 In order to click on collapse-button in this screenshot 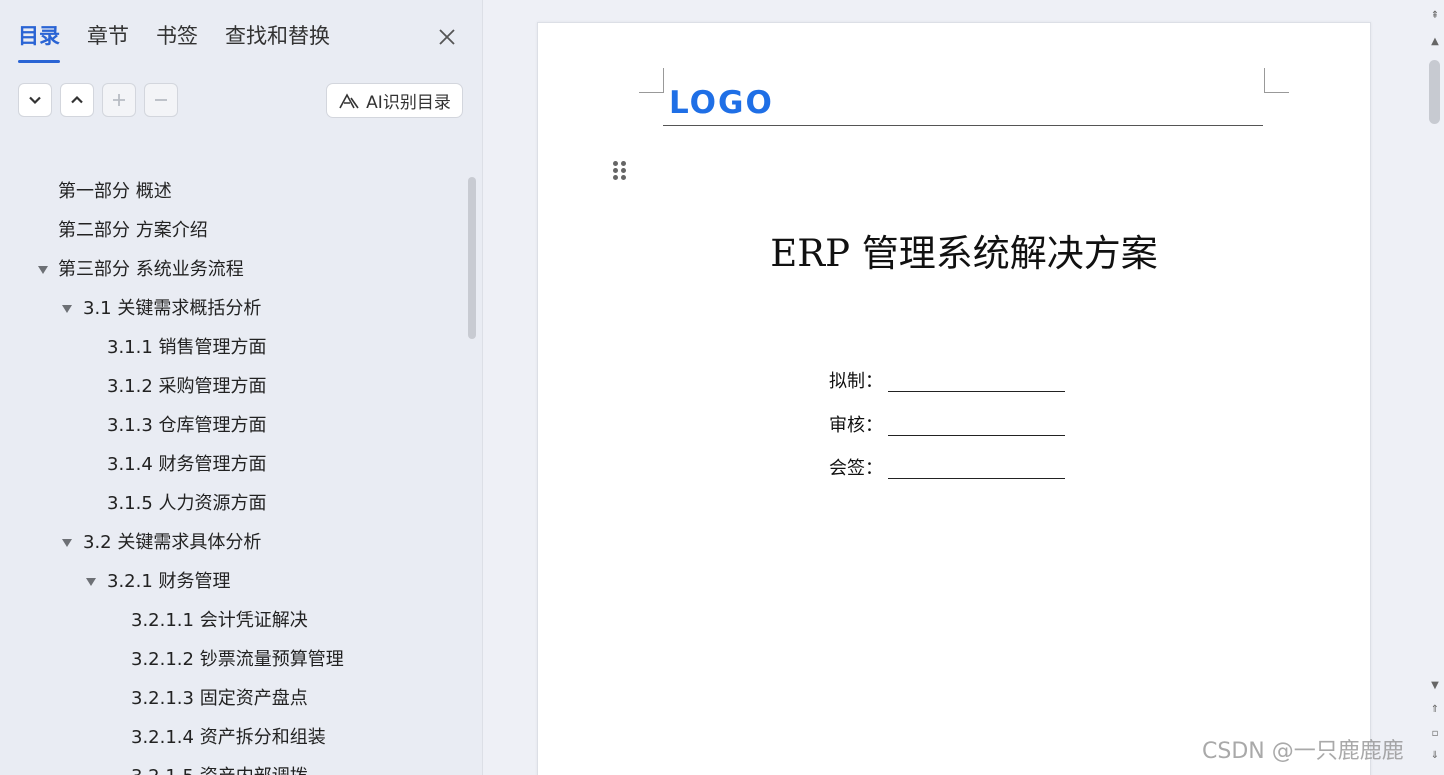, I will do `click(35, 100)`.